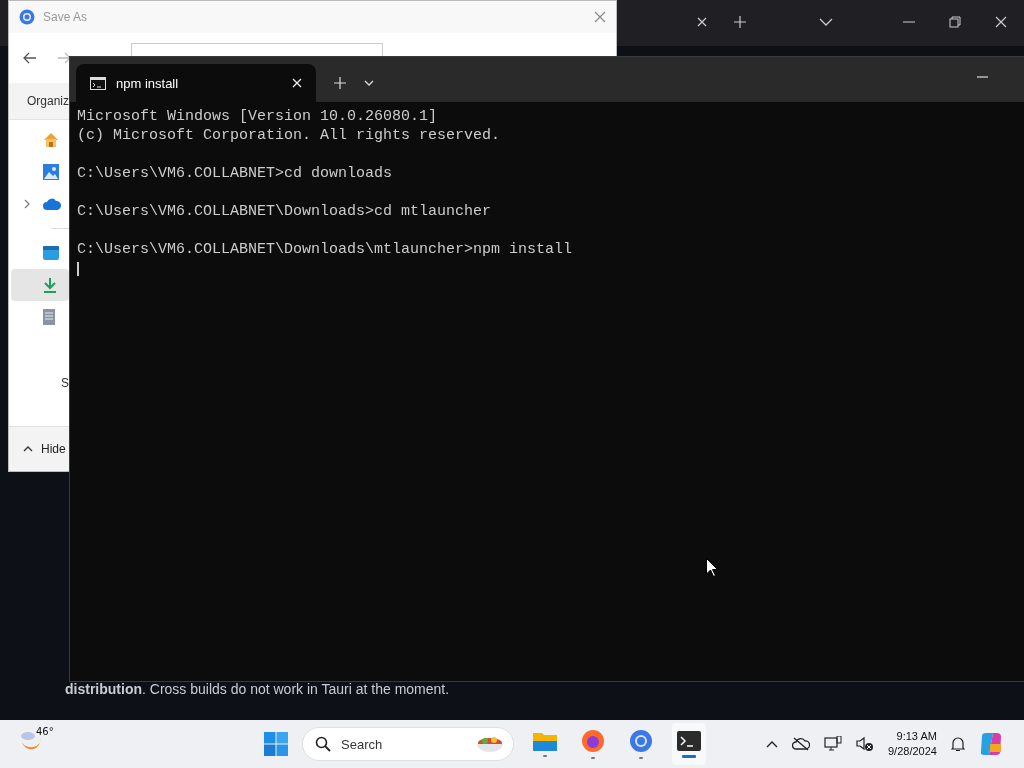 The width and height of the screenshot is (1024, 768). What do you see at coordinates (49, 317) in the screenshot?
I see `document-icon` at bounding box center [49, 317].